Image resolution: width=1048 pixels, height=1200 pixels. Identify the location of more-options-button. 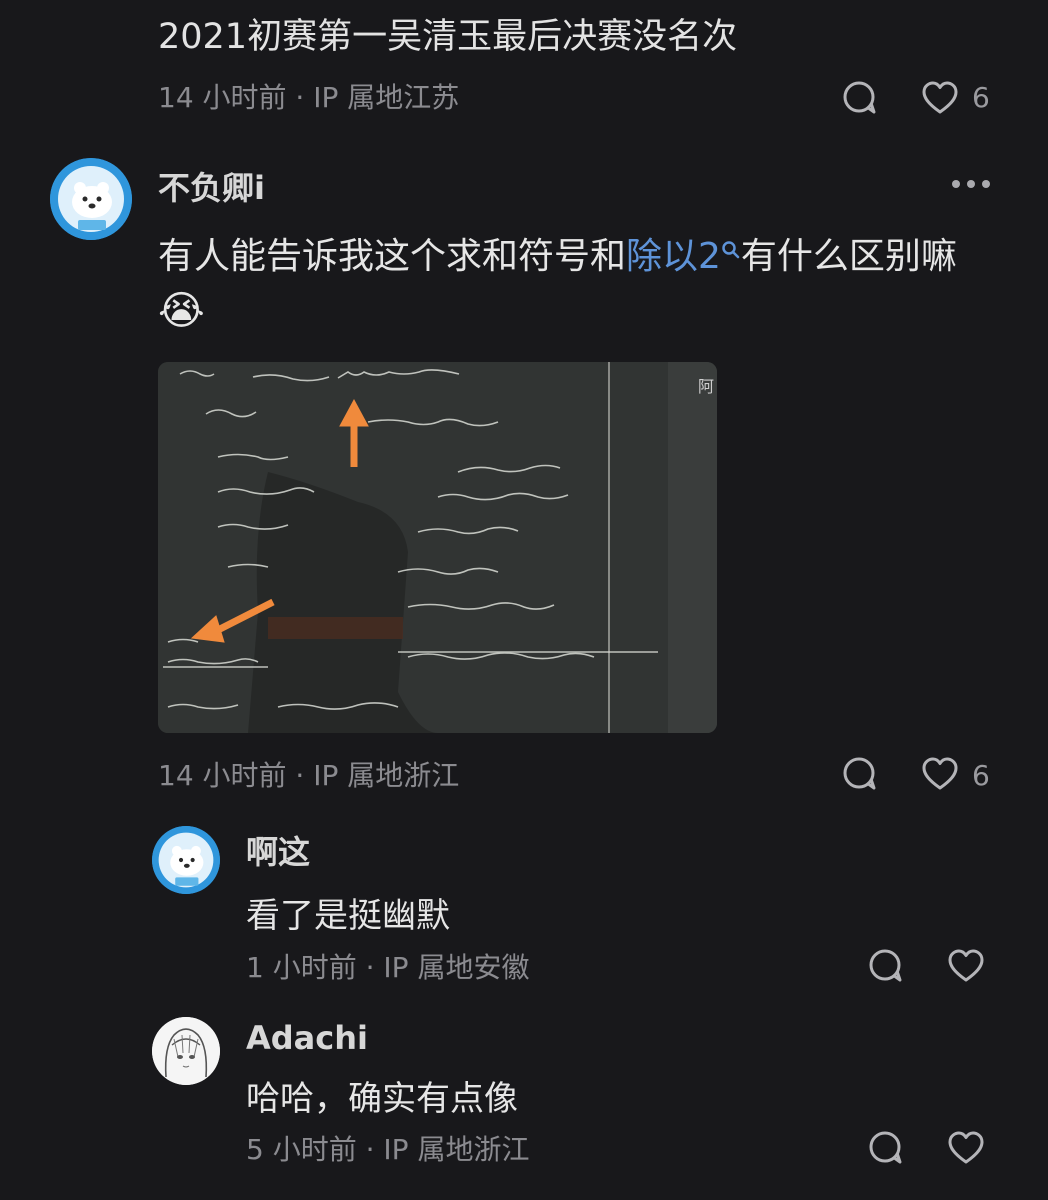
(971, 184).